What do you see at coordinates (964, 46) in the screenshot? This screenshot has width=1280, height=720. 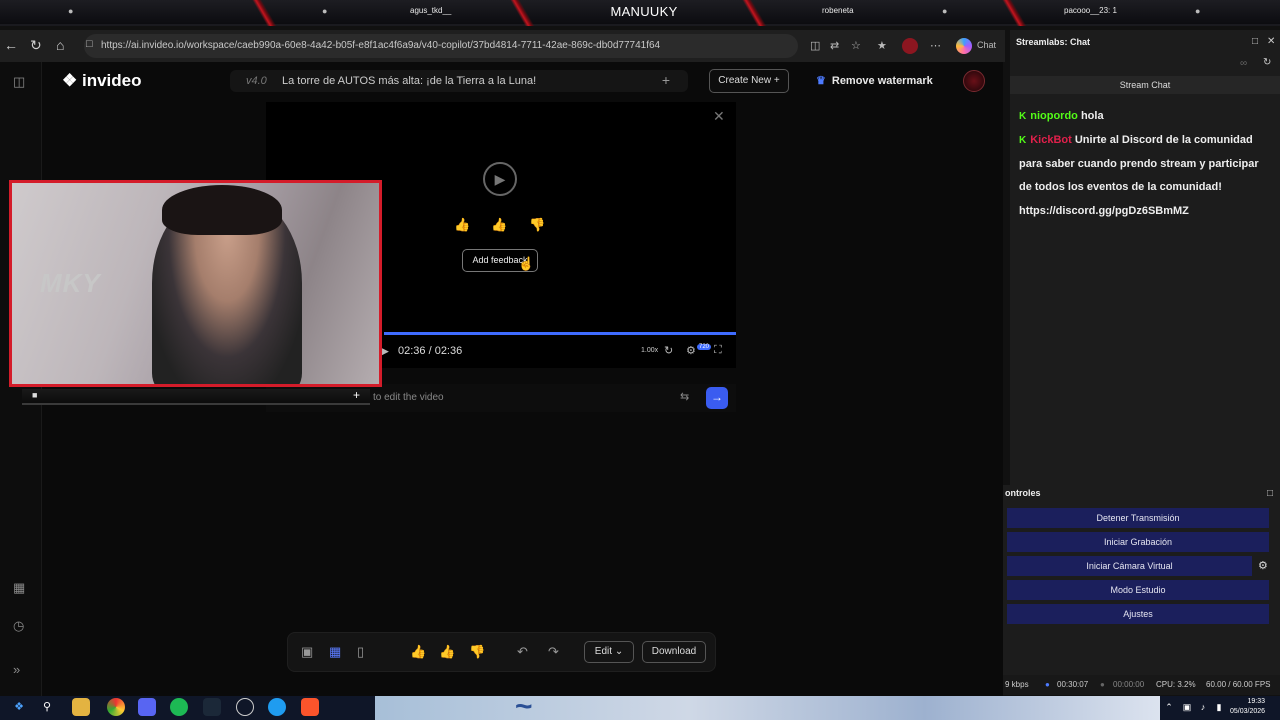 I see `copilot-icon` at bounding box center [964, 46].